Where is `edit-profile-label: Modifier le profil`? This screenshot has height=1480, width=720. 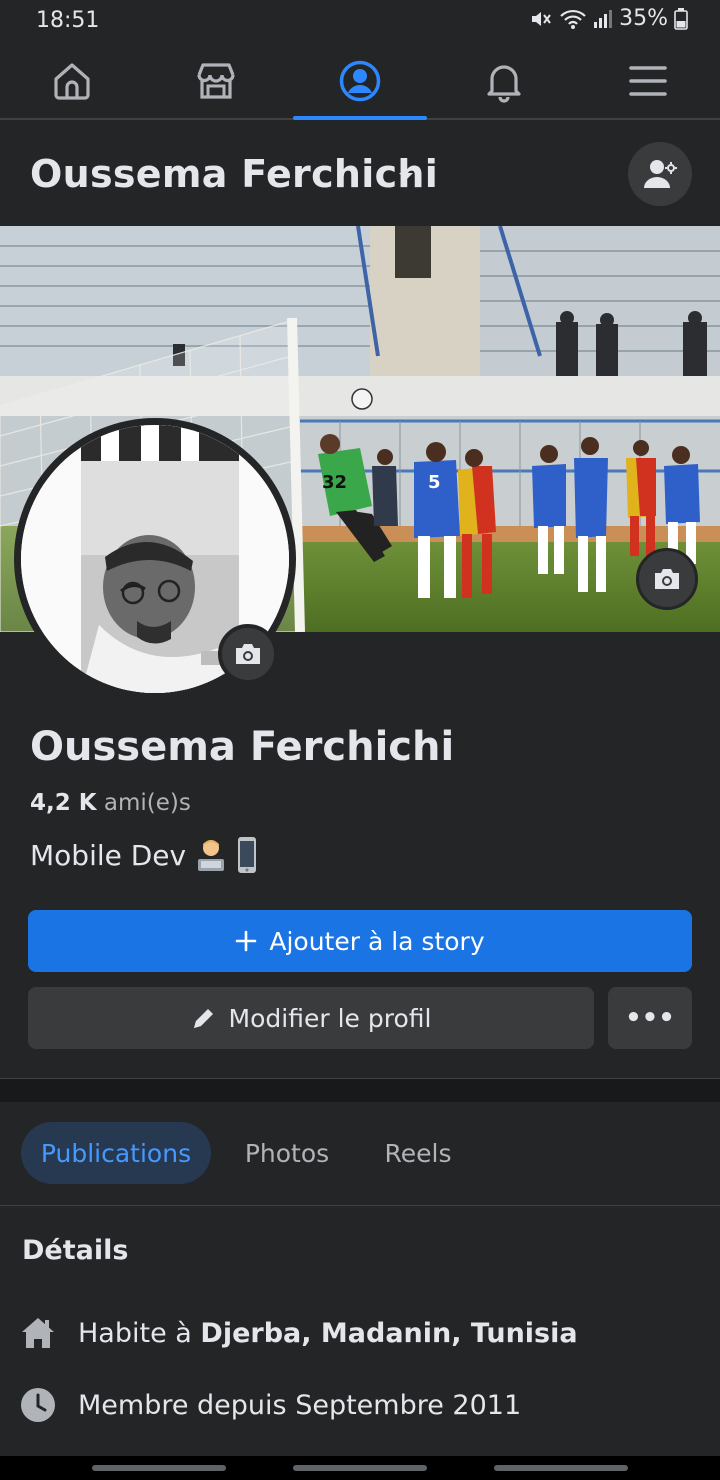
edit-profile-label: Modifier le profil is located at coordinates (330, 1018).